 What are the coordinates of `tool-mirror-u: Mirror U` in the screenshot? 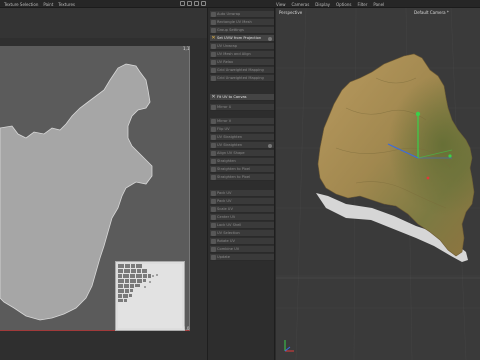 It's located at (242, 107).